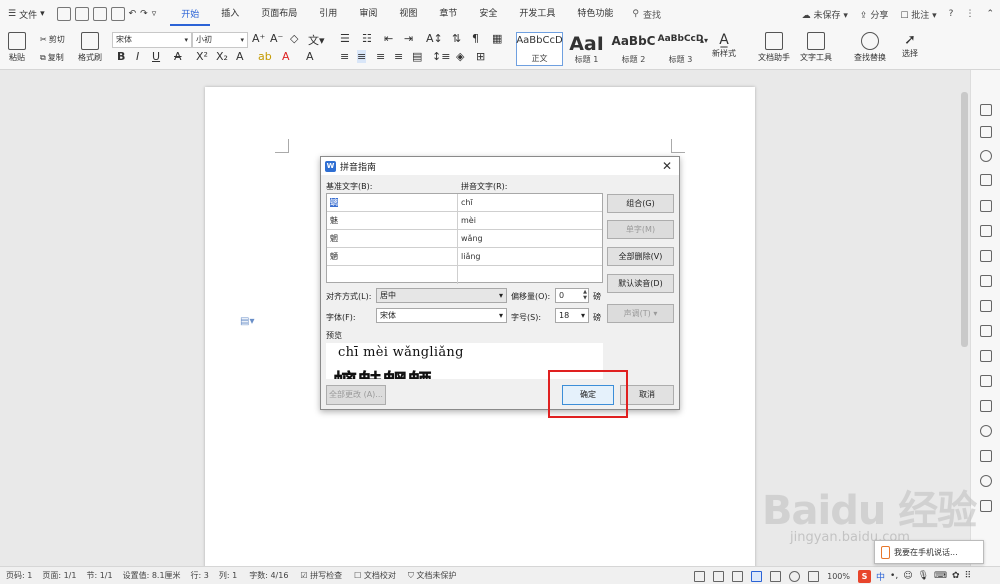  Describe the element at coordinates (986, 231) in the screenshot. I see `image-icon` at that location.